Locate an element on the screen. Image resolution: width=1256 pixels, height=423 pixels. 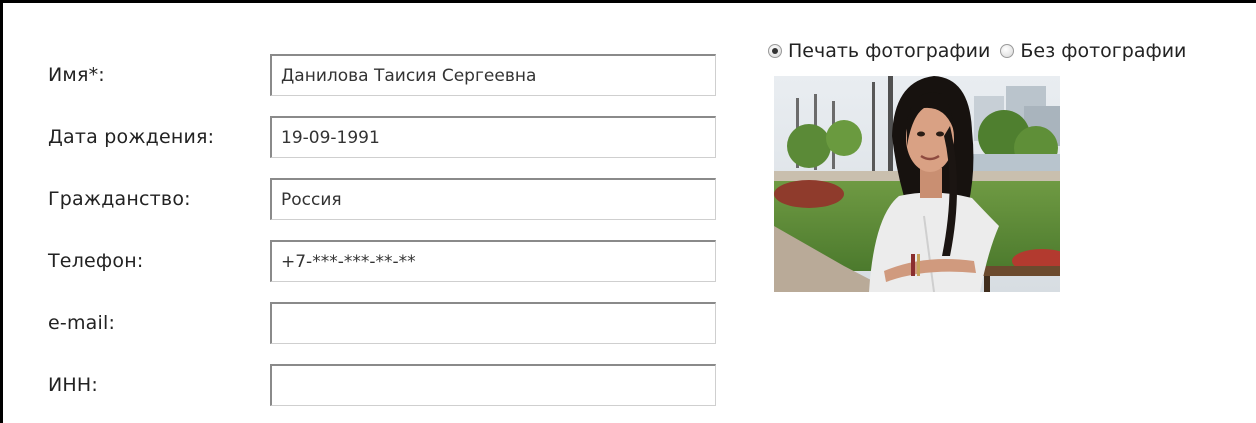
portrait-image is located at coordinates (917, 184).